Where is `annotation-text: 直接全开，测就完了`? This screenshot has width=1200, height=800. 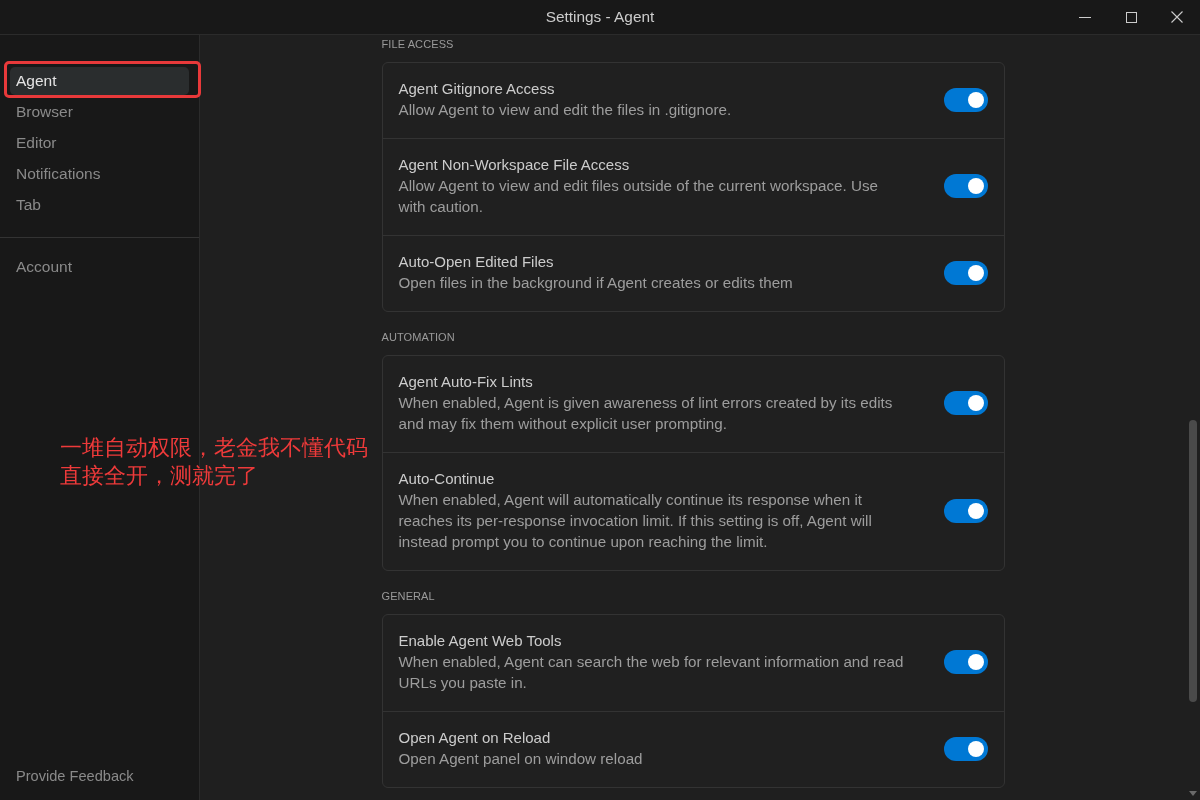 annotation-text: 直接全开，测就完了 is located at coordinates (159, 476).